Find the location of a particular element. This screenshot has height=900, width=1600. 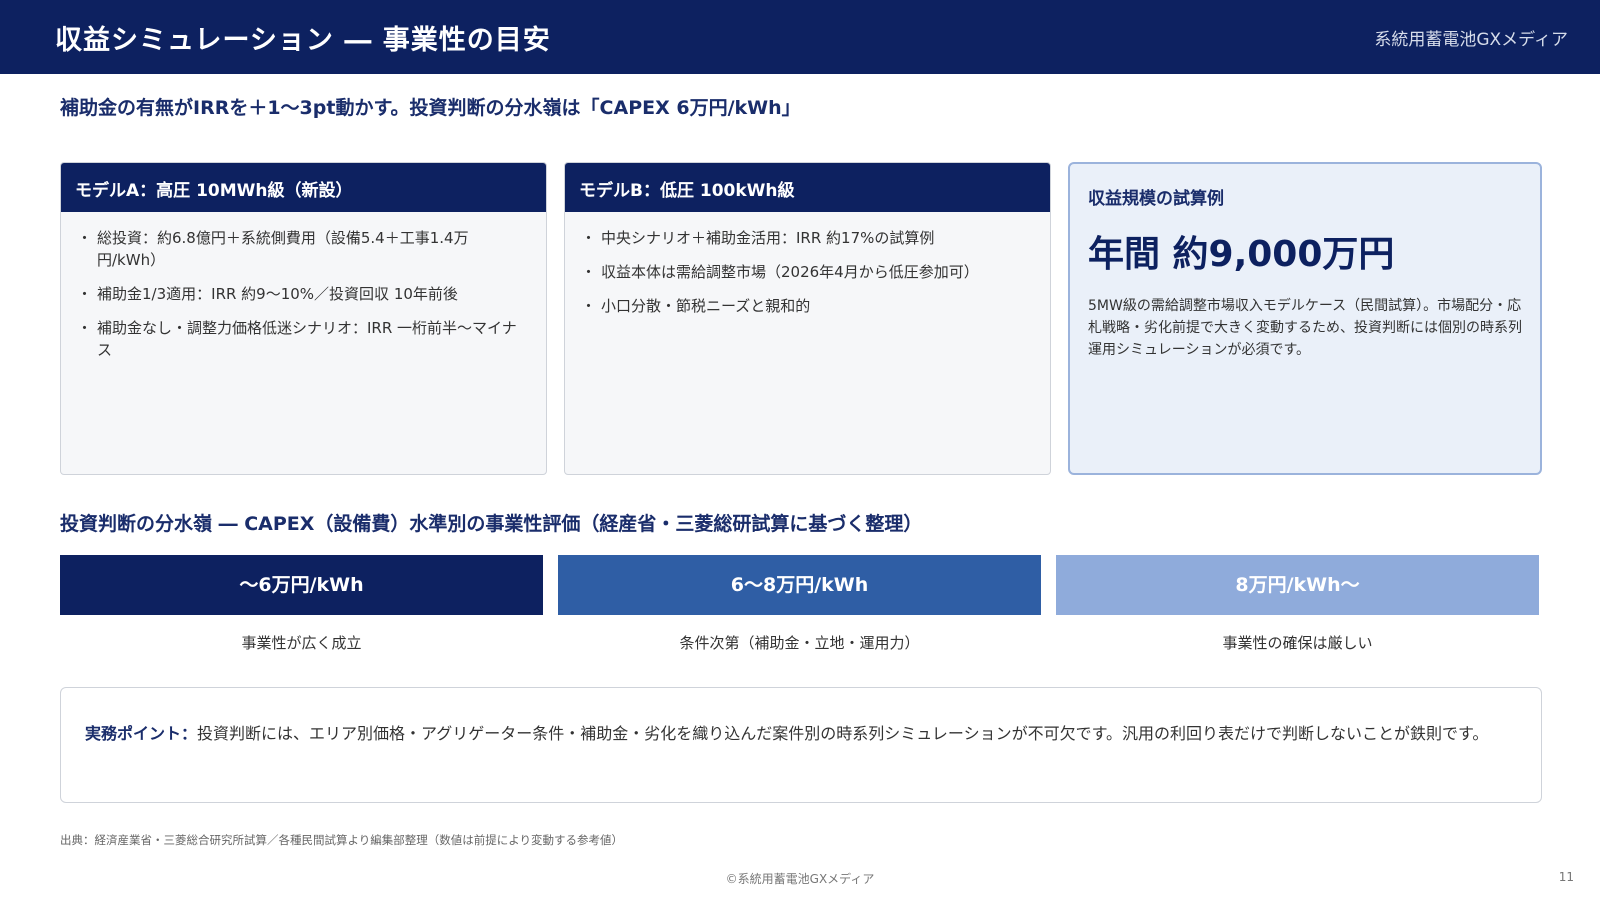

brand-name: 系統用蓄電池GXメディア is located at coordinates (1471, 40).